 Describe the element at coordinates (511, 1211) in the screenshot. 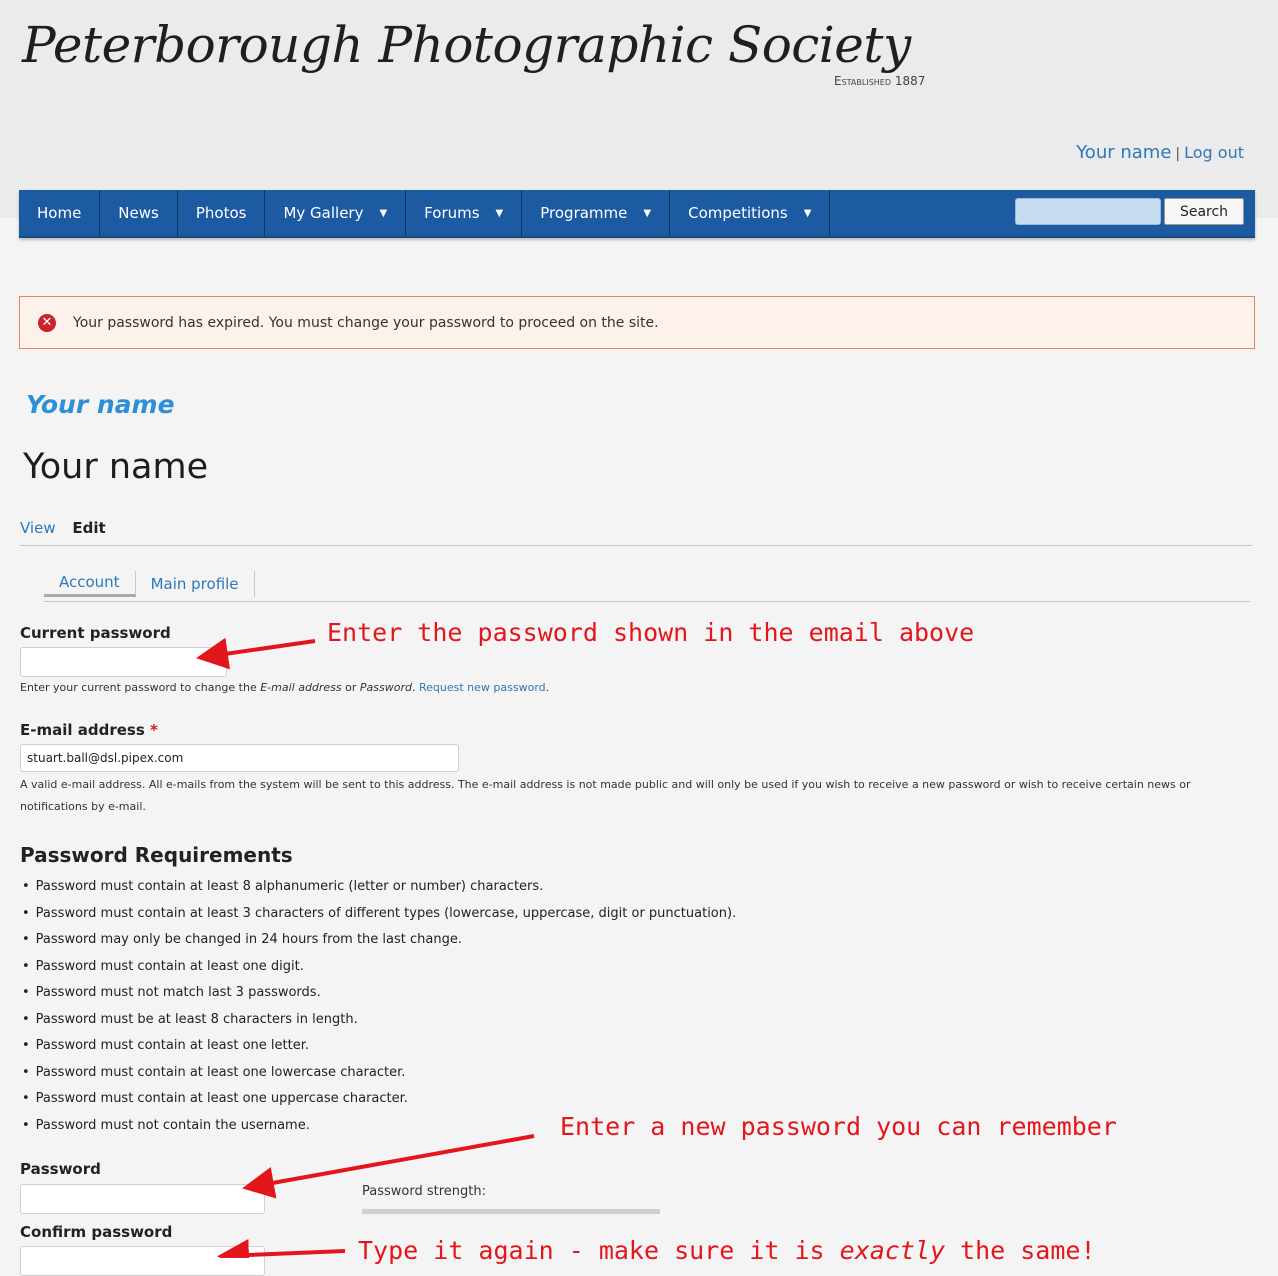

I see `password-strength-bar` at that location.